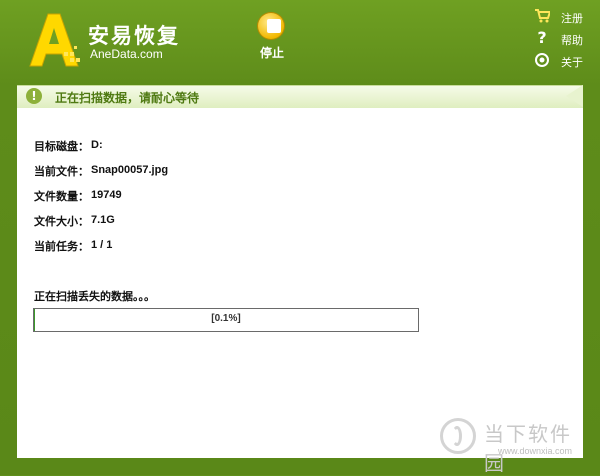 The image size is (600, 476). I want to click on progress-text: [0.1%], so click(226, 318).